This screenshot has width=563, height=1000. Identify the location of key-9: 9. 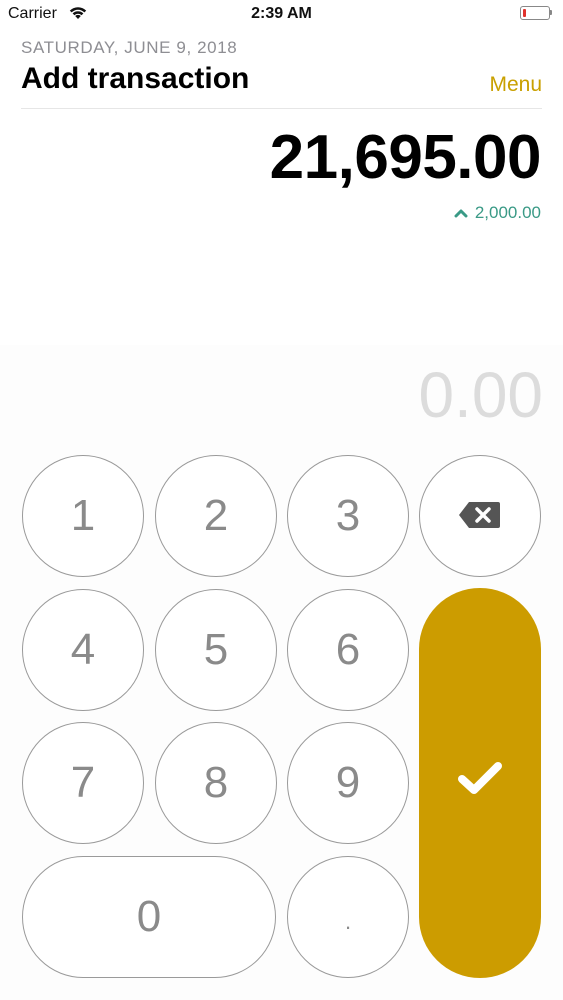
(348, 783).